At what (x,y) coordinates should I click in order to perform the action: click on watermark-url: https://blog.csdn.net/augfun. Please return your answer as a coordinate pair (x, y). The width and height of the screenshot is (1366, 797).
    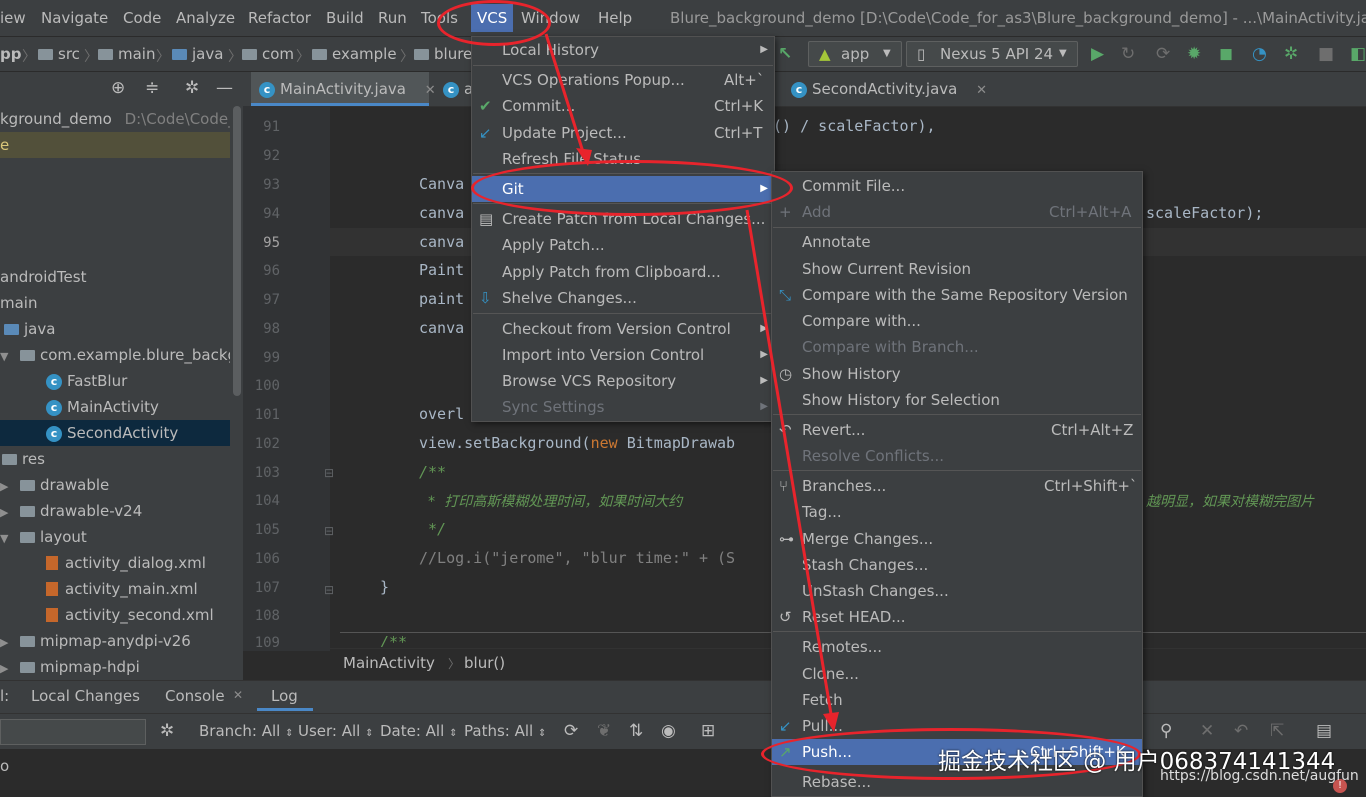
    Looking at the image, I should click on (1259, 776).